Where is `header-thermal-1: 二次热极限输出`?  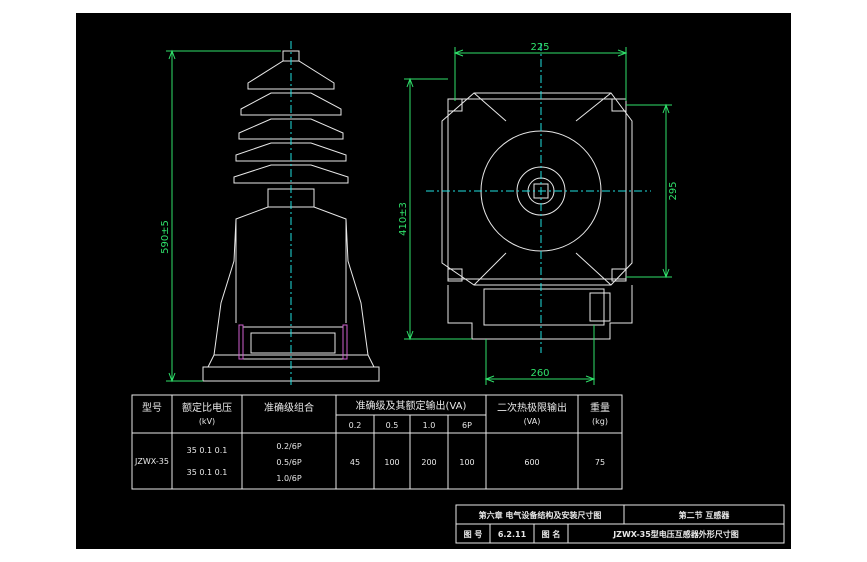 header-thermal-1: 二次热极限输出 is located at coordinates (532, 407).